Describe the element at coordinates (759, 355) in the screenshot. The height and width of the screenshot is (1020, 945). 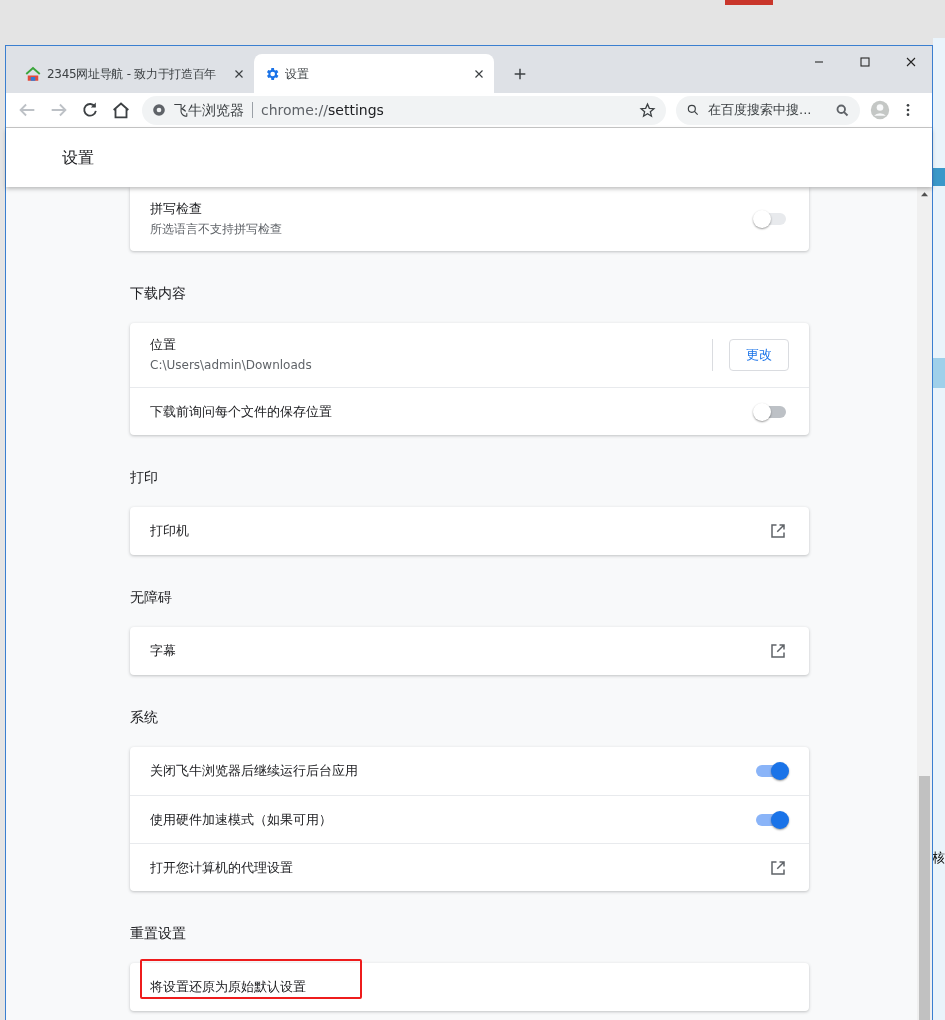
I see `change-button: 更改` at that location.